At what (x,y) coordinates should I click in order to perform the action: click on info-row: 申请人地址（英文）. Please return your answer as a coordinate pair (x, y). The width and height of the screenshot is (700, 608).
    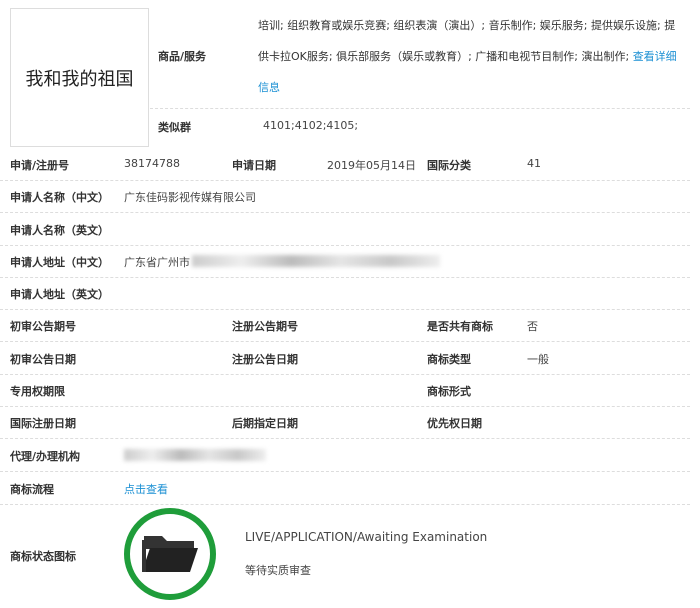
    Looking at the image, I should click on (345, 293).